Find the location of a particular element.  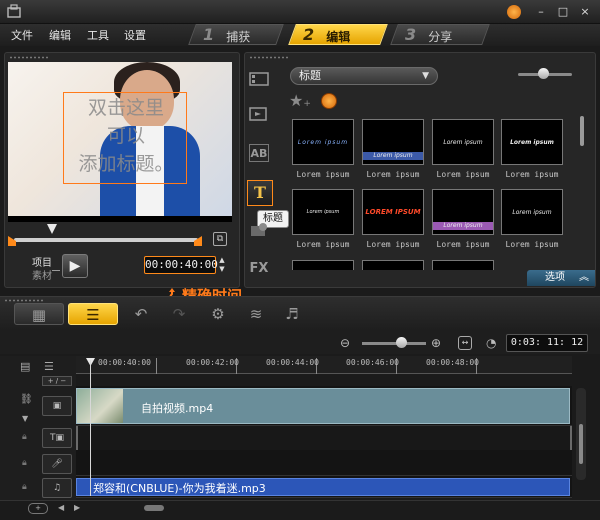

title-track-bar is located at coordinates (324, 438).